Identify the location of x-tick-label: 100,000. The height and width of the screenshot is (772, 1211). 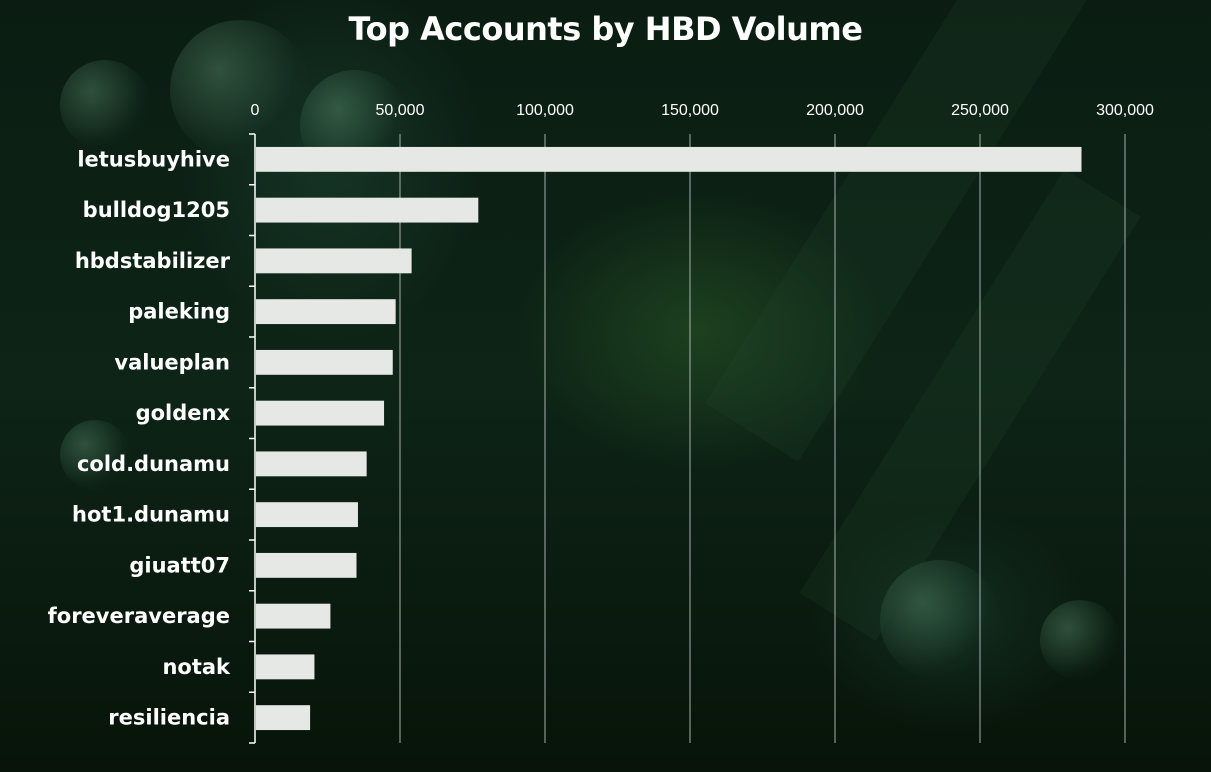
(545, 110).